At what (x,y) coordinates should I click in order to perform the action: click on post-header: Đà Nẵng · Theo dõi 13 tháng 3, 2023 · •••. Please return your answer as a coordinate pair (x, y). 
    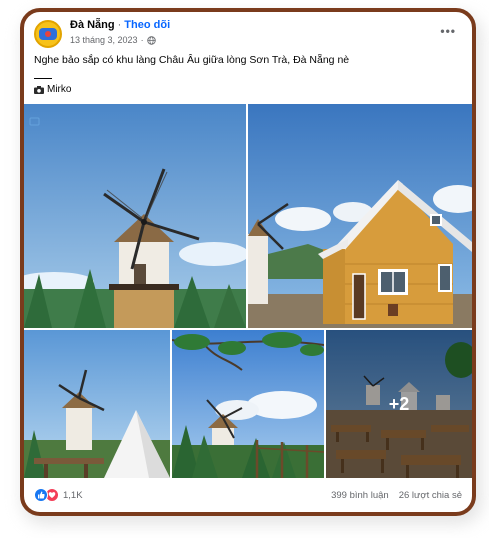
    Looking at the image, I should click on (248, 34).